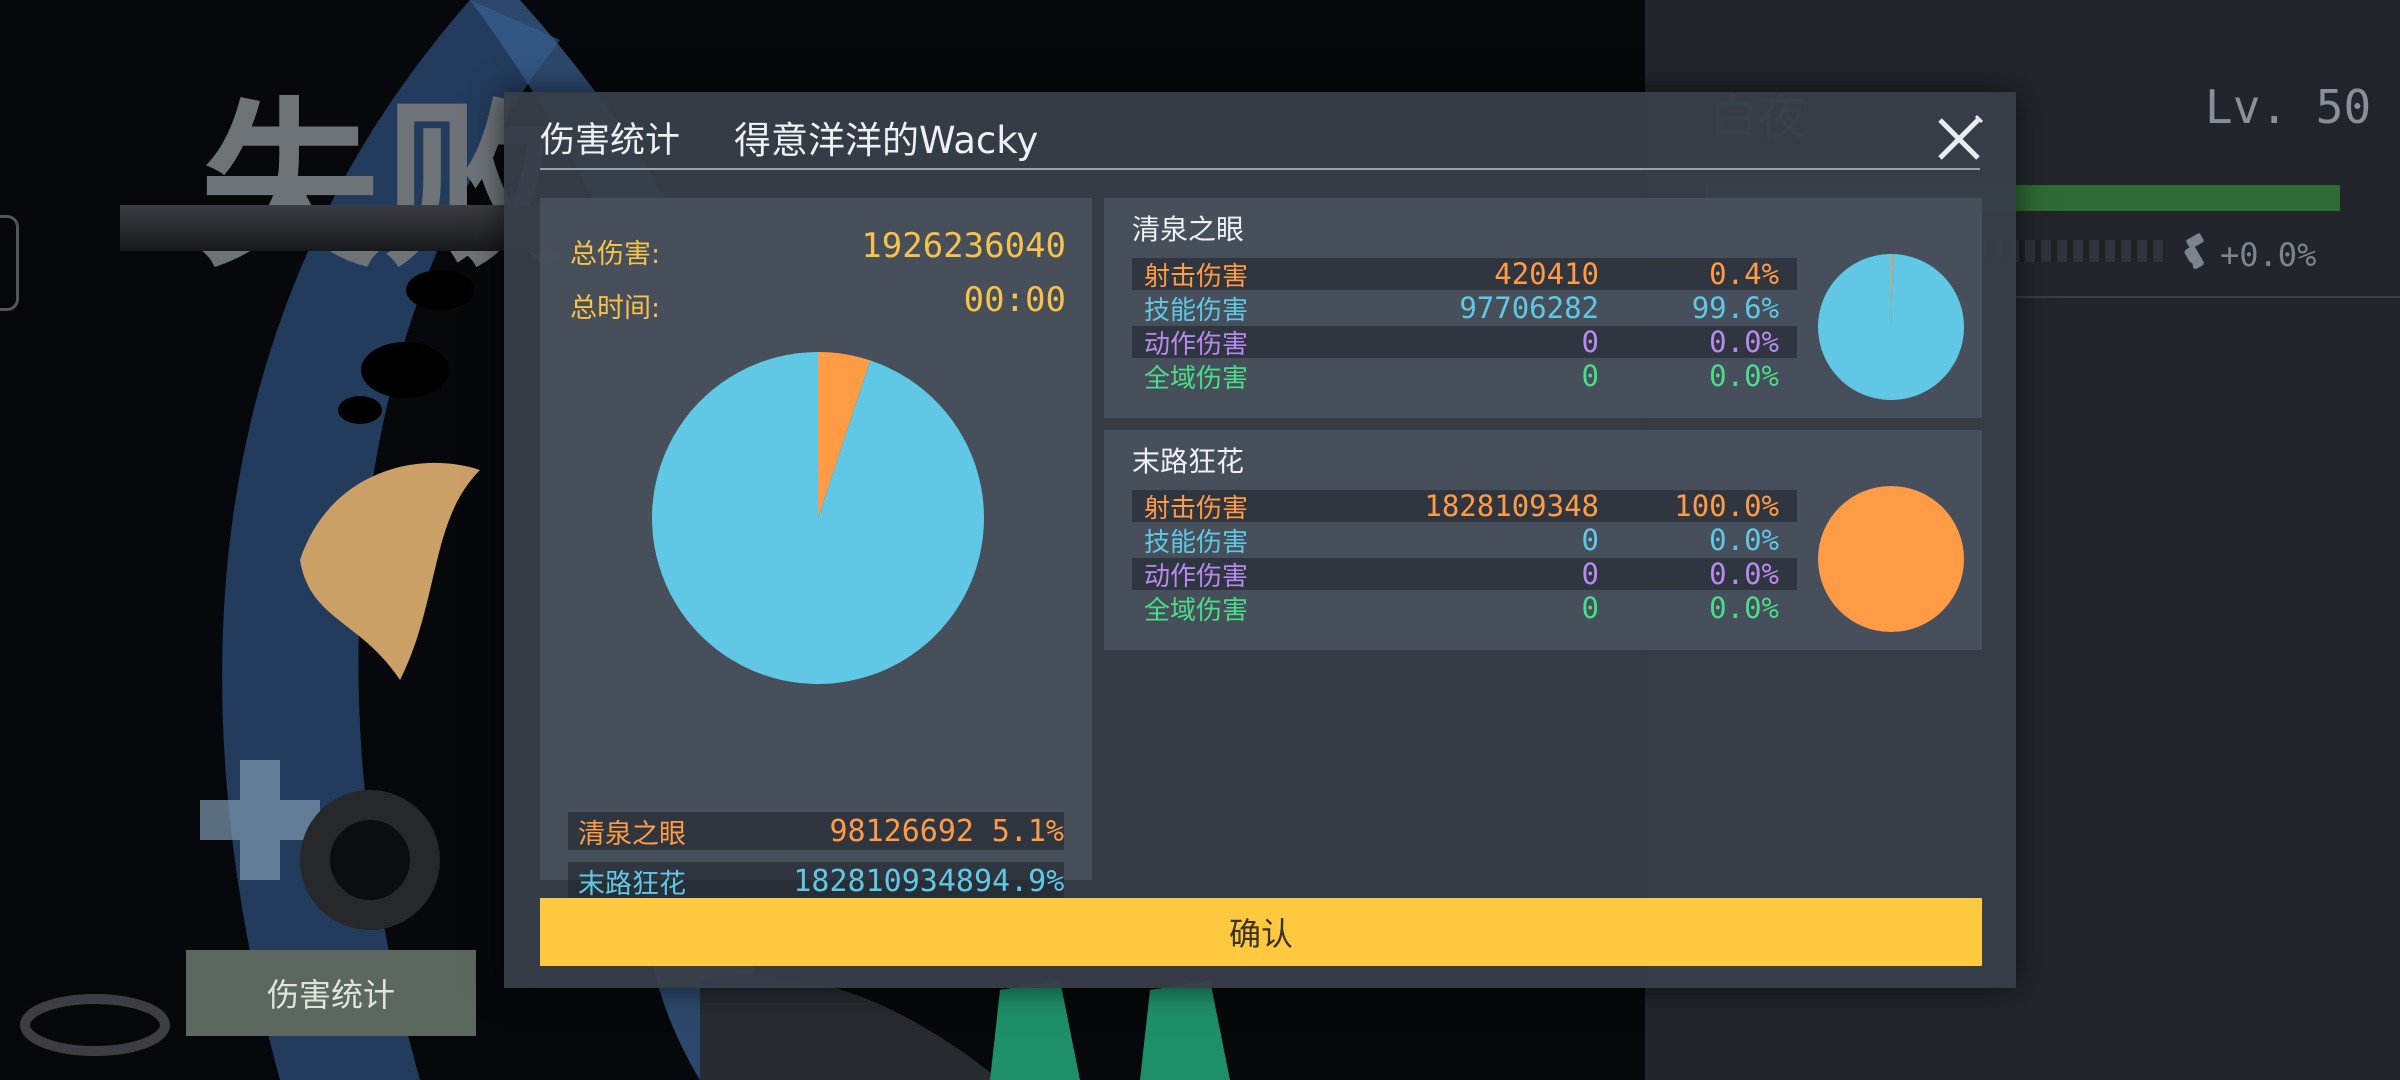 The width and height of the screenshot is (2400, 1080). I want to click on damage-row-shoot: 射击伤害 420410 0.4%, so click(1464, 274).